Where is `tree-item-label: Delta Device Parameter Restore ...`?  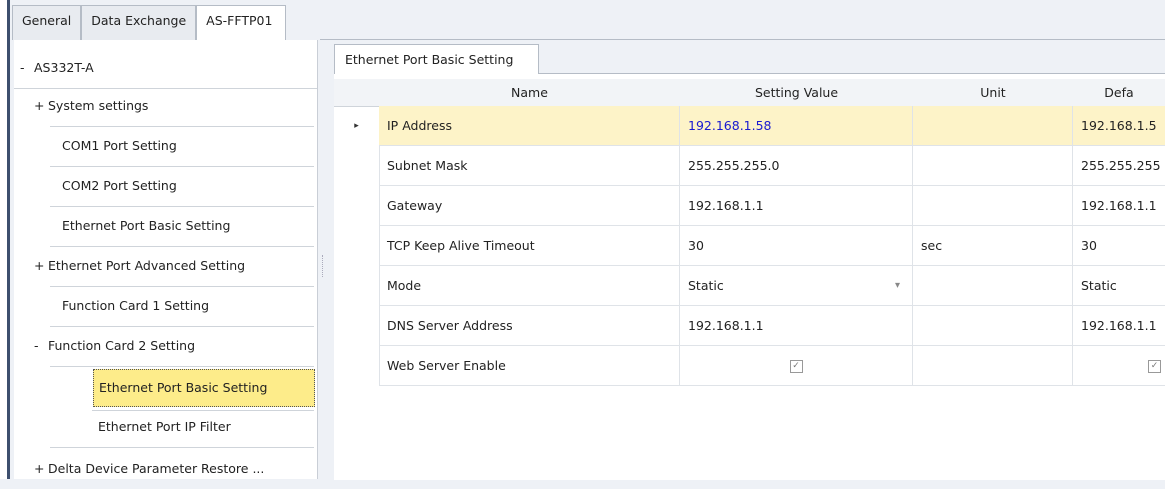
tree-item-label: Delta Device Parameter Restore ... is located at coordinates (156, 468).